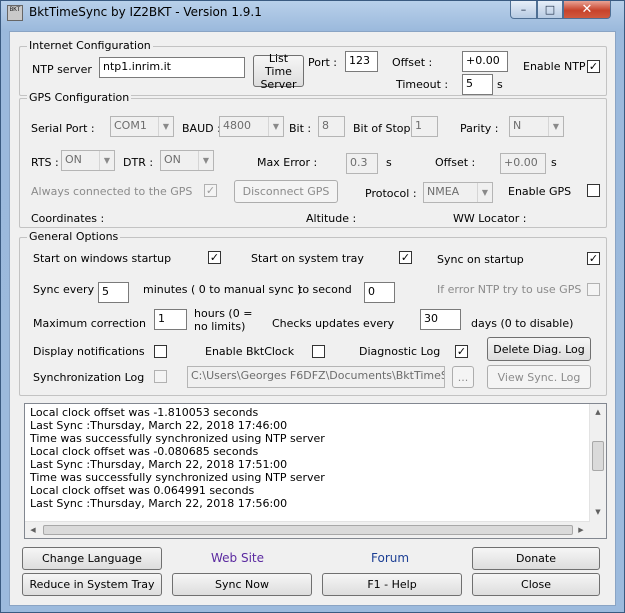  Describe the element at coordinates (522, 323) in the screenshot. I see `days-label: days (0 to disable)` at that location.